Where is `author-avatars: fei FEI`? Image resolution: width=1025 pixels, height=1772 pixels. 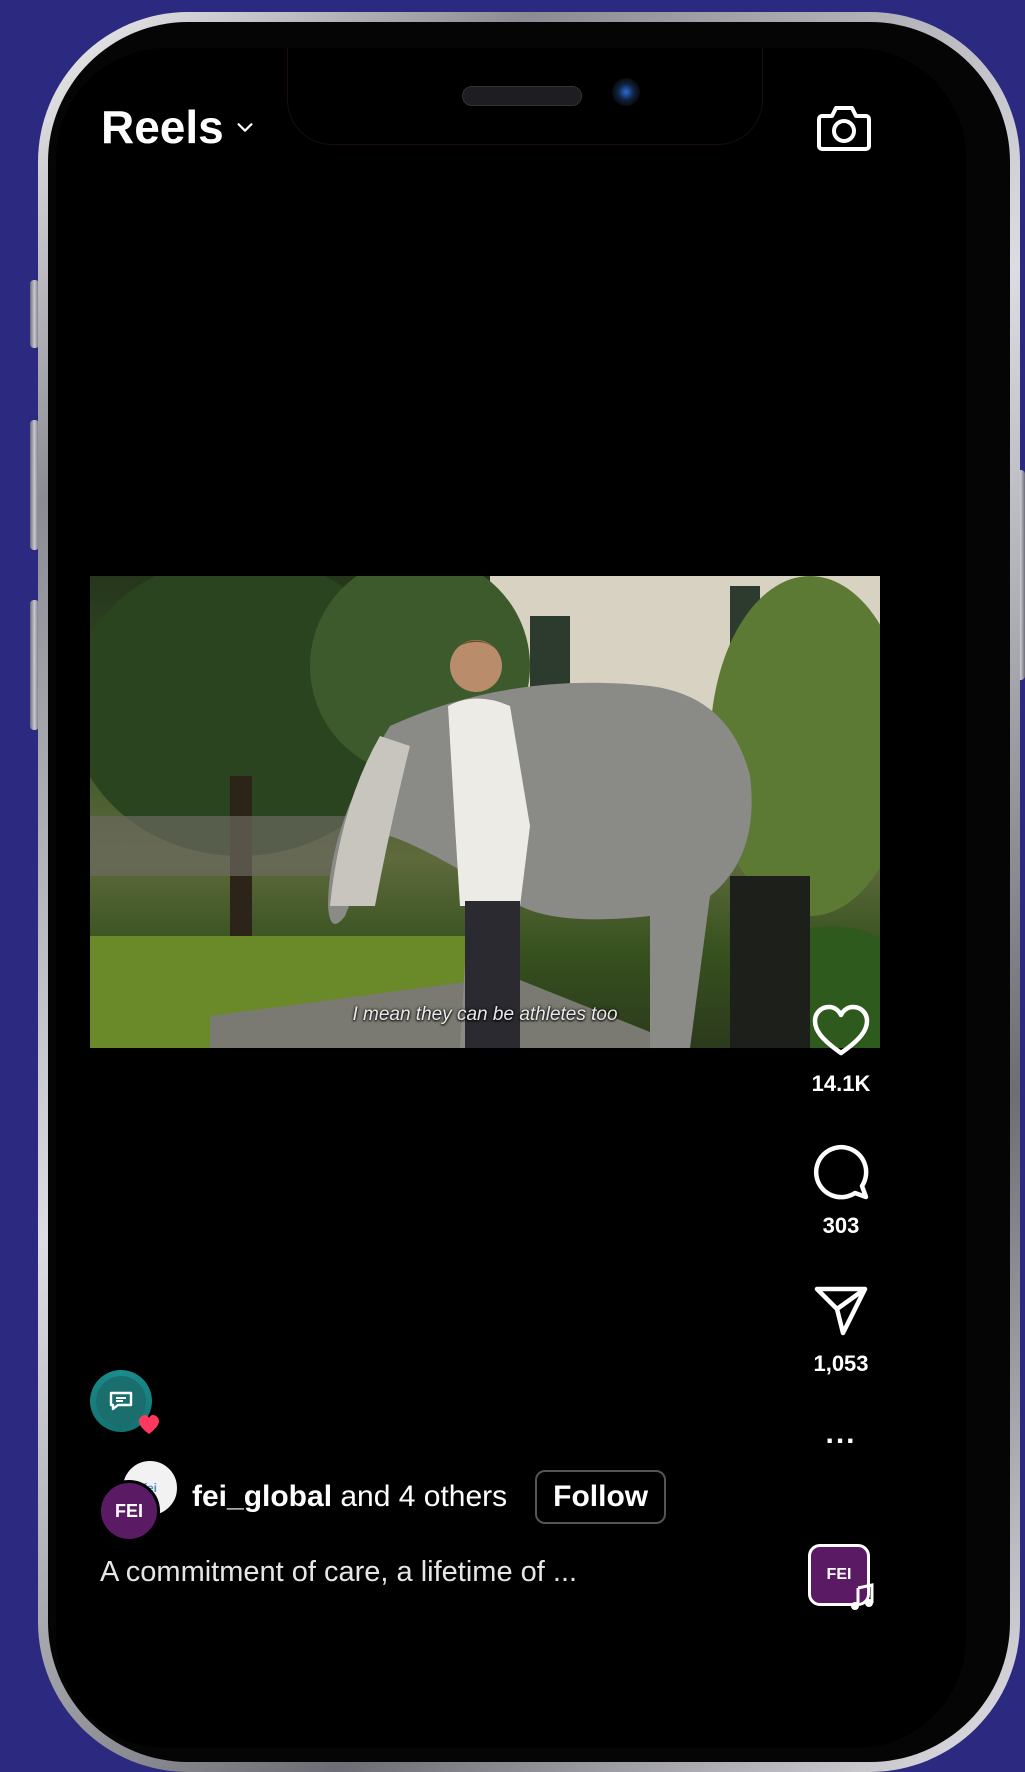
author-avatars: fei FEI is located at coordinates (139, 1500).